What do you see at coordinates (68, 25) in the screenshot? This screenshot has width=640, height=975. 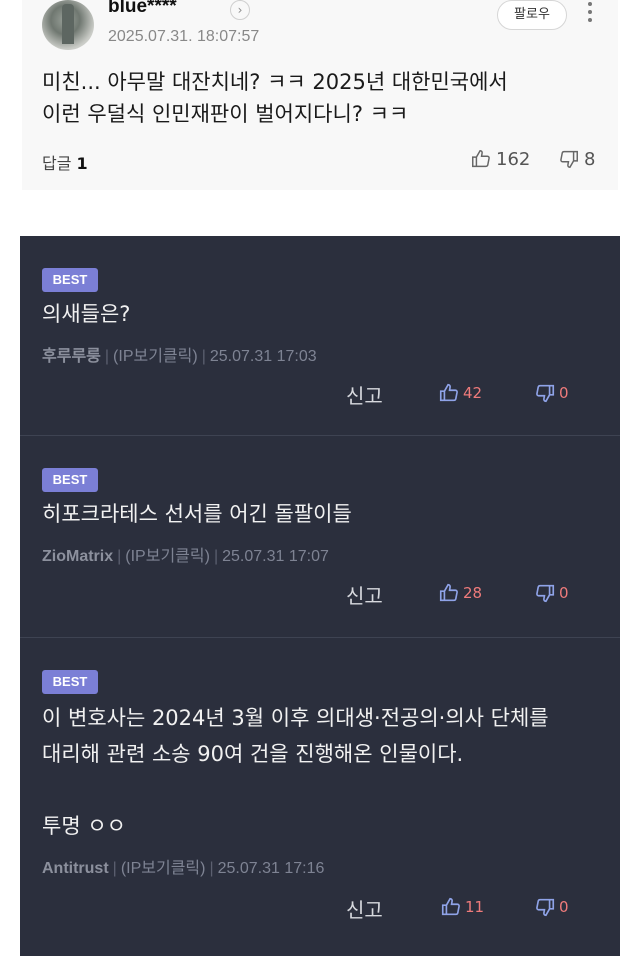 I see `avatar` at bounding box center [68, 25].